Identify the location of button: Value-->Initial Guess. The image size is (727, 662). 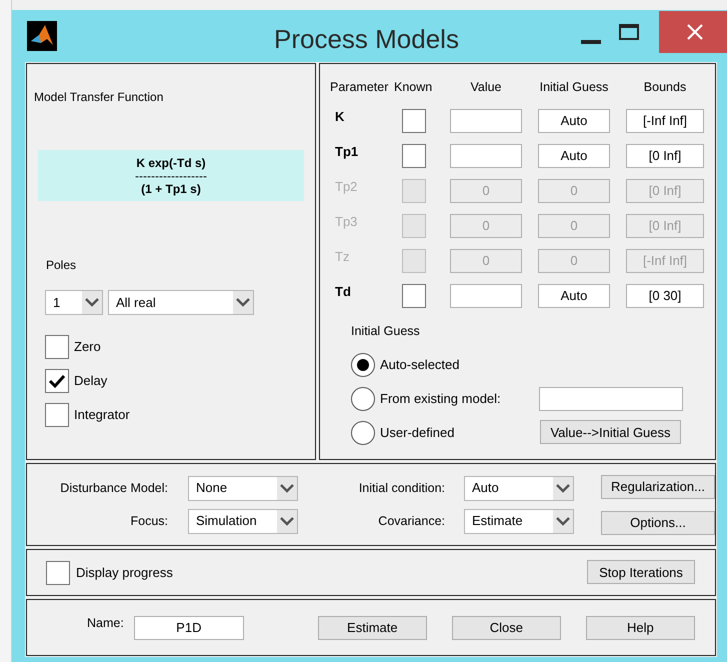
(610, 432).